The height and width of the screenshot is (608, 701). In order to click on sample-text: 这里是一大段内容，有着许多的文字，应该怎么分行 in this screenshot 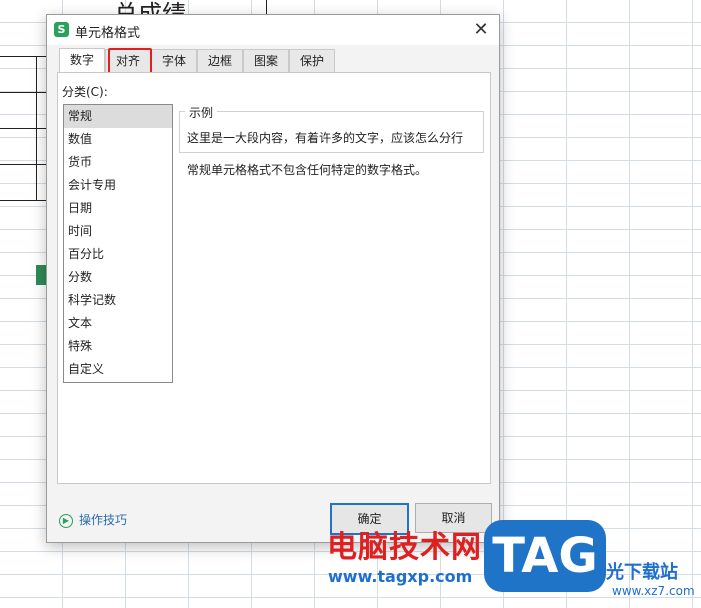, I will do `click(325, 138)`.